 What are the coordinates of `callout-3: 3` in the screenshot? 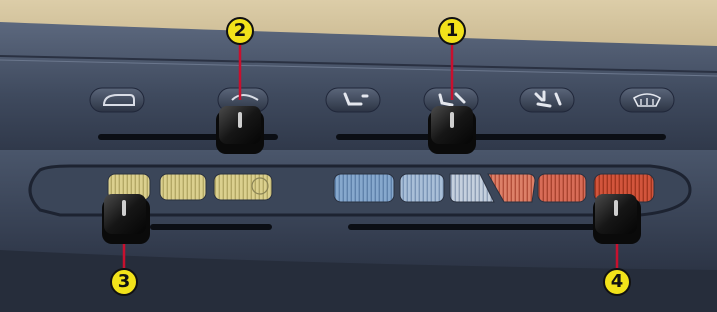 It's located at (124, 282).